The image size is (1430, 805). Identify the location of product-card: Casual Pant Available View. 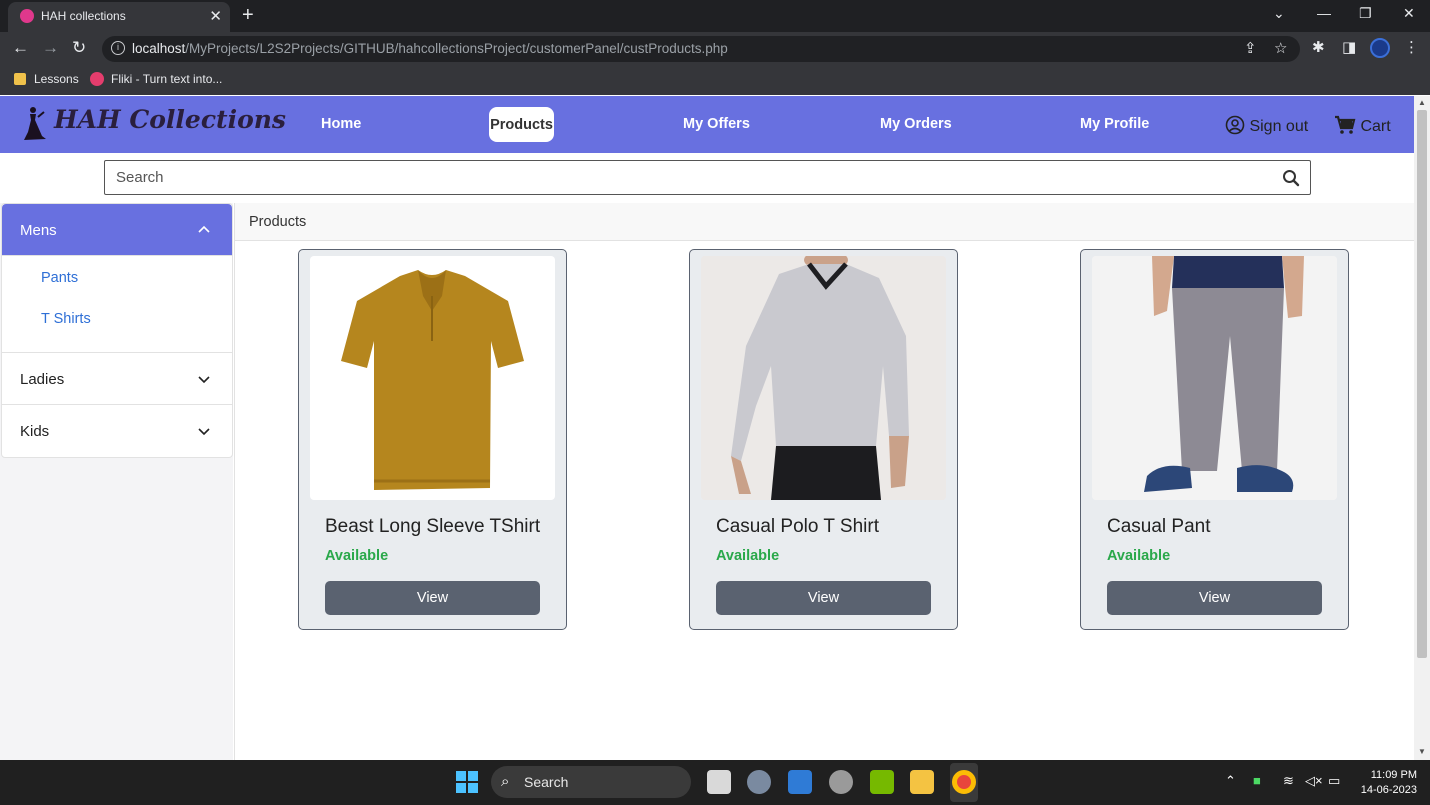
(1214, 439).